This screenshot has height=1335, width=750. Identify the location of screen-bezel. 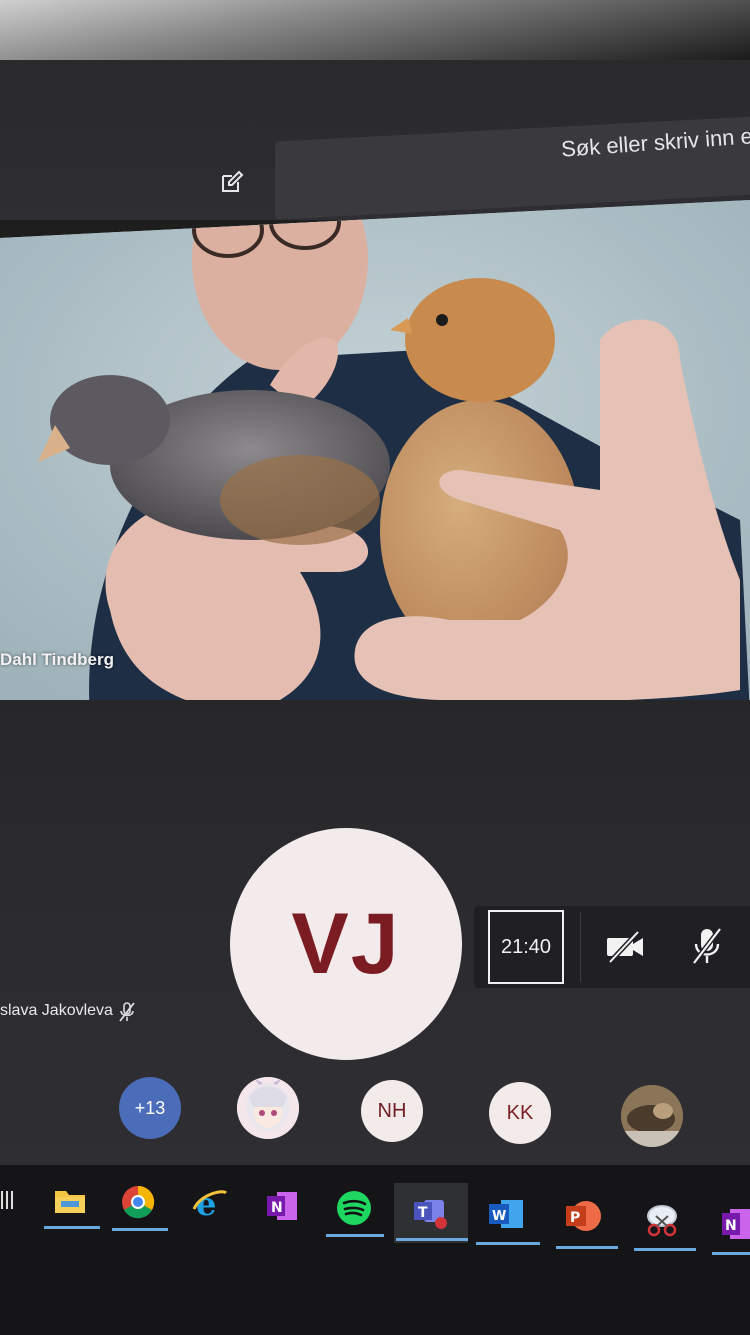
(375, 30).